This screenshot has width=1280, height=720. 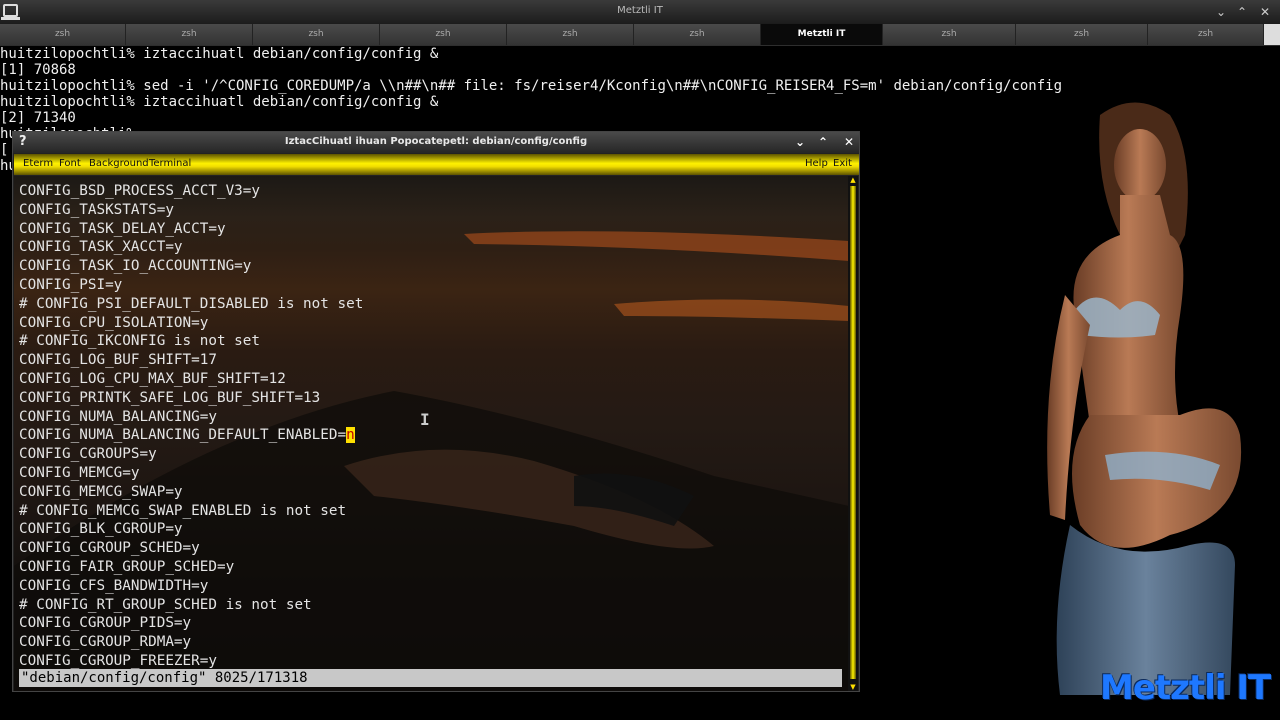 I want to click on config-line: CONFIG_TASK_DELAY_ACCT=y, so click(x=122, y=228).